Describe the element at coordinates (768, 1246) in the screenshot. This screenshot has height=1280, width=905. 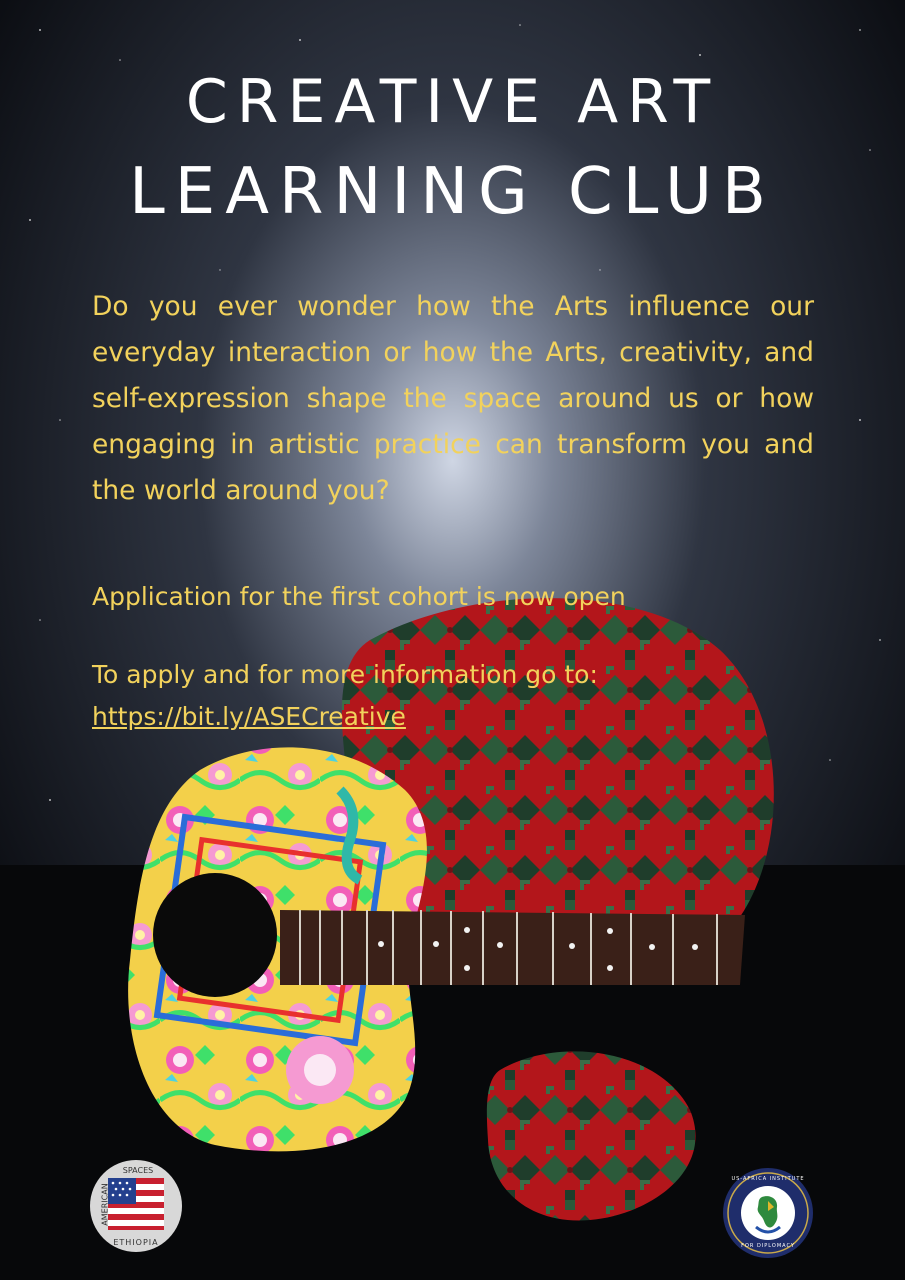
I see `seal-bottom-text: FOR DIPLOMACY` at that location.